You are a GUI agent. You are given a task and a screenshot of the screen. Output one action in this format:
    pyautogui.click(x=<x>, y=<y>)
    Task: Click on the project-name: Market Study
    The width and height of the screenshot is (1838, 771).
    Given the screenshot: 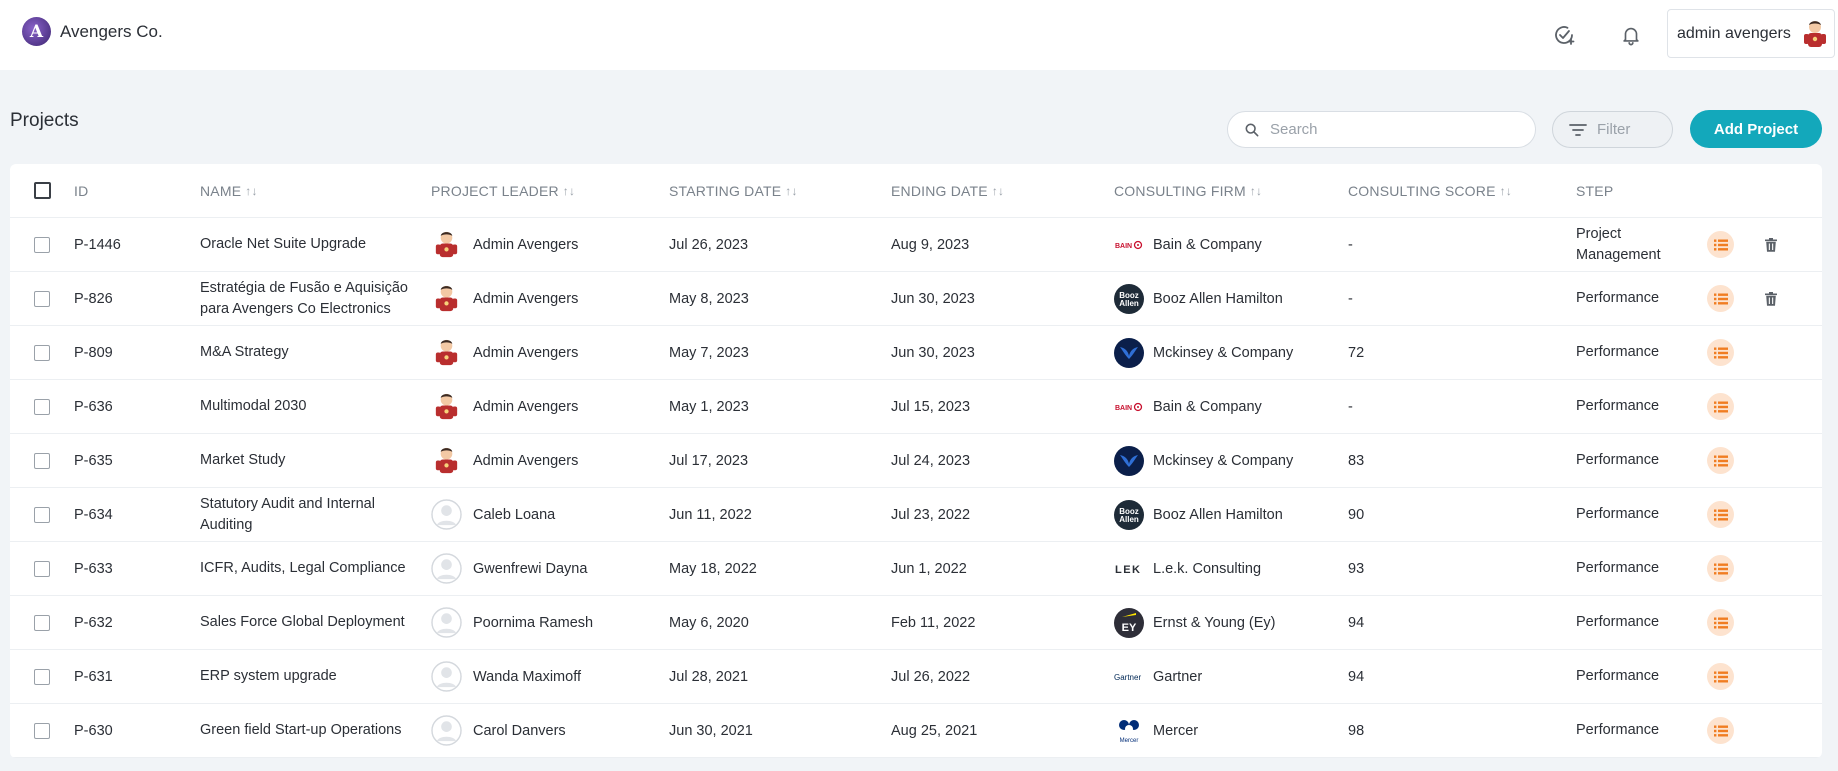 What is the action you would take?
    pyautogui.click(x=242, y=460)
    